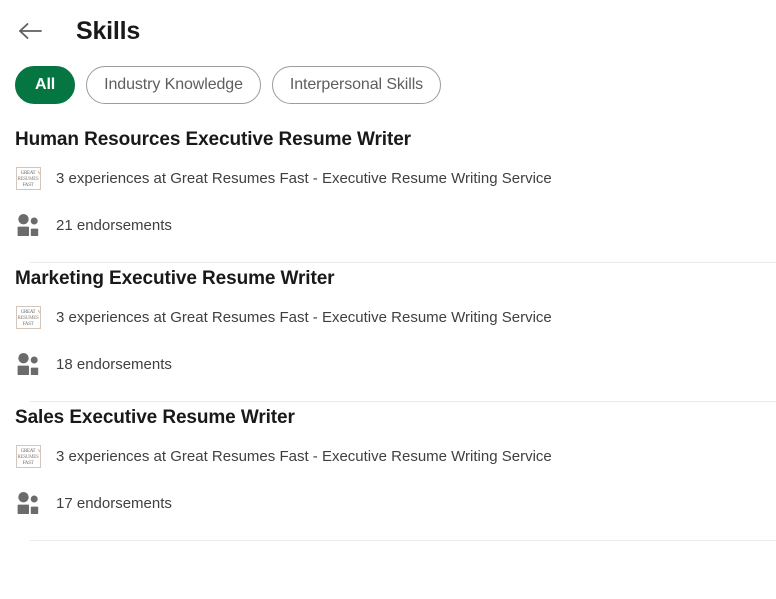  I want to click on page-header: Skills, so click(388, 31).